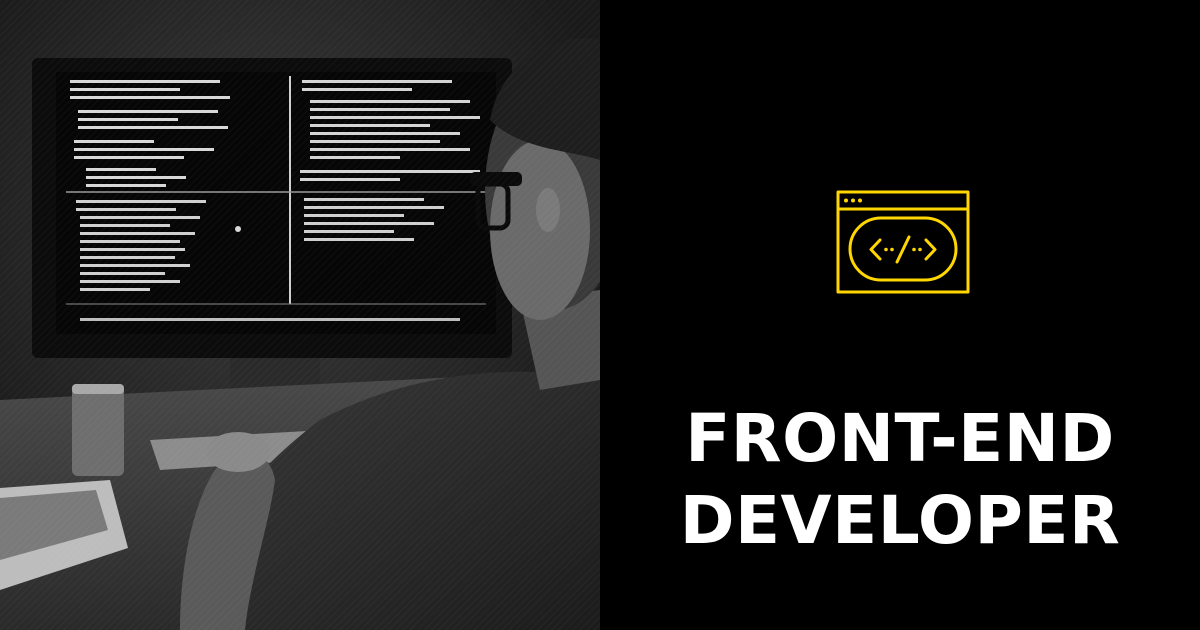 The image size is (1200, 630). What do you see at coordinates (900, 520) in the screenshot?
I see `headline-line-2: DEVELOPER` at bounding box center [900, 520].